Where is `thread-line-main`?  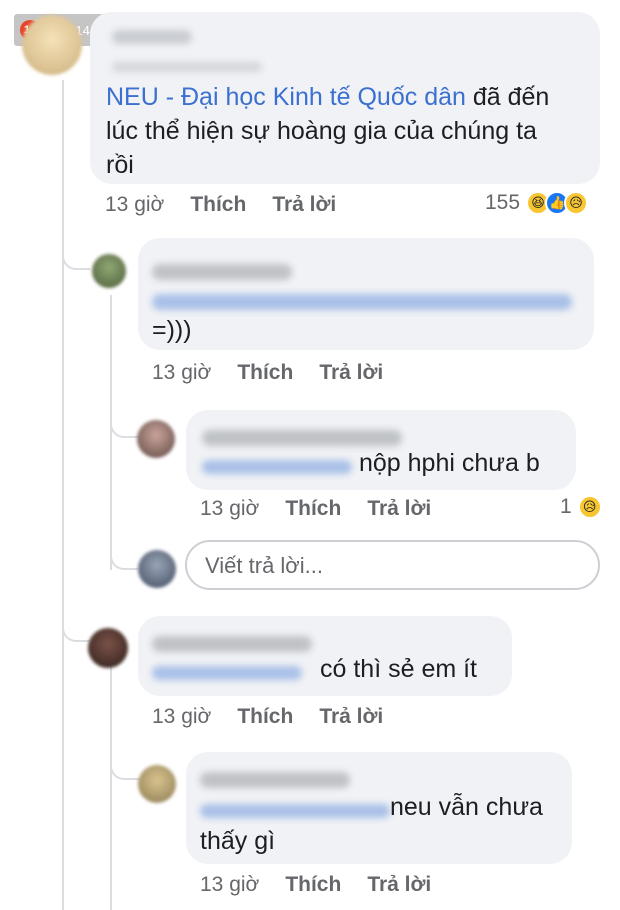
thread-line-main is located at coordinates (63, 495).